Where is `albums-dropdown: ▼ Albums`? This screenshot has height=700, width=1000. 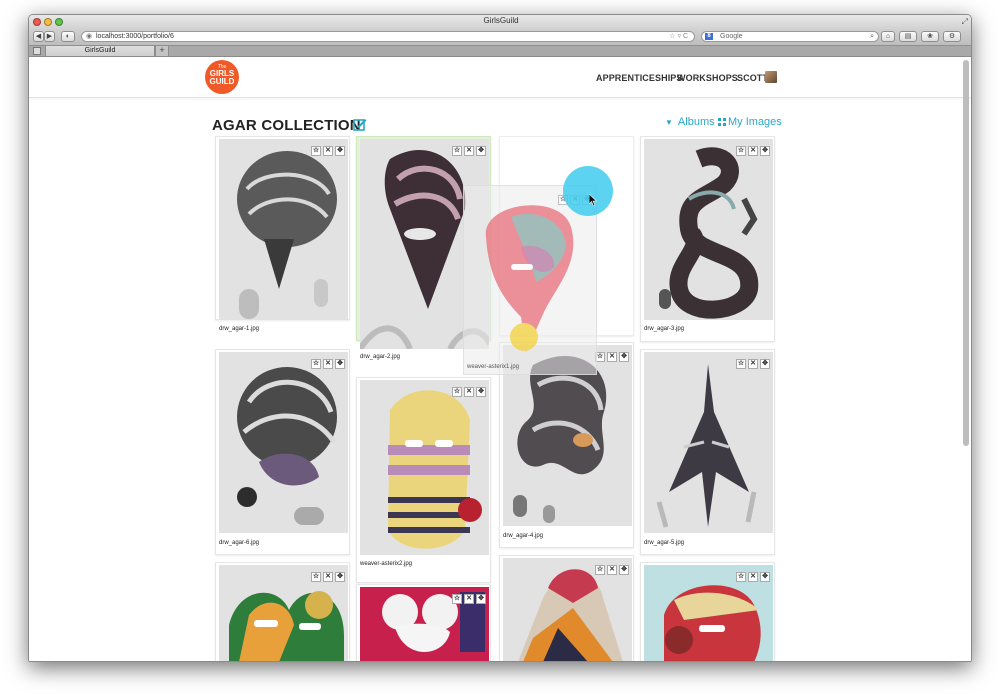
albums-dropdown: ▼ Albums is located at coordinates (690, 122).